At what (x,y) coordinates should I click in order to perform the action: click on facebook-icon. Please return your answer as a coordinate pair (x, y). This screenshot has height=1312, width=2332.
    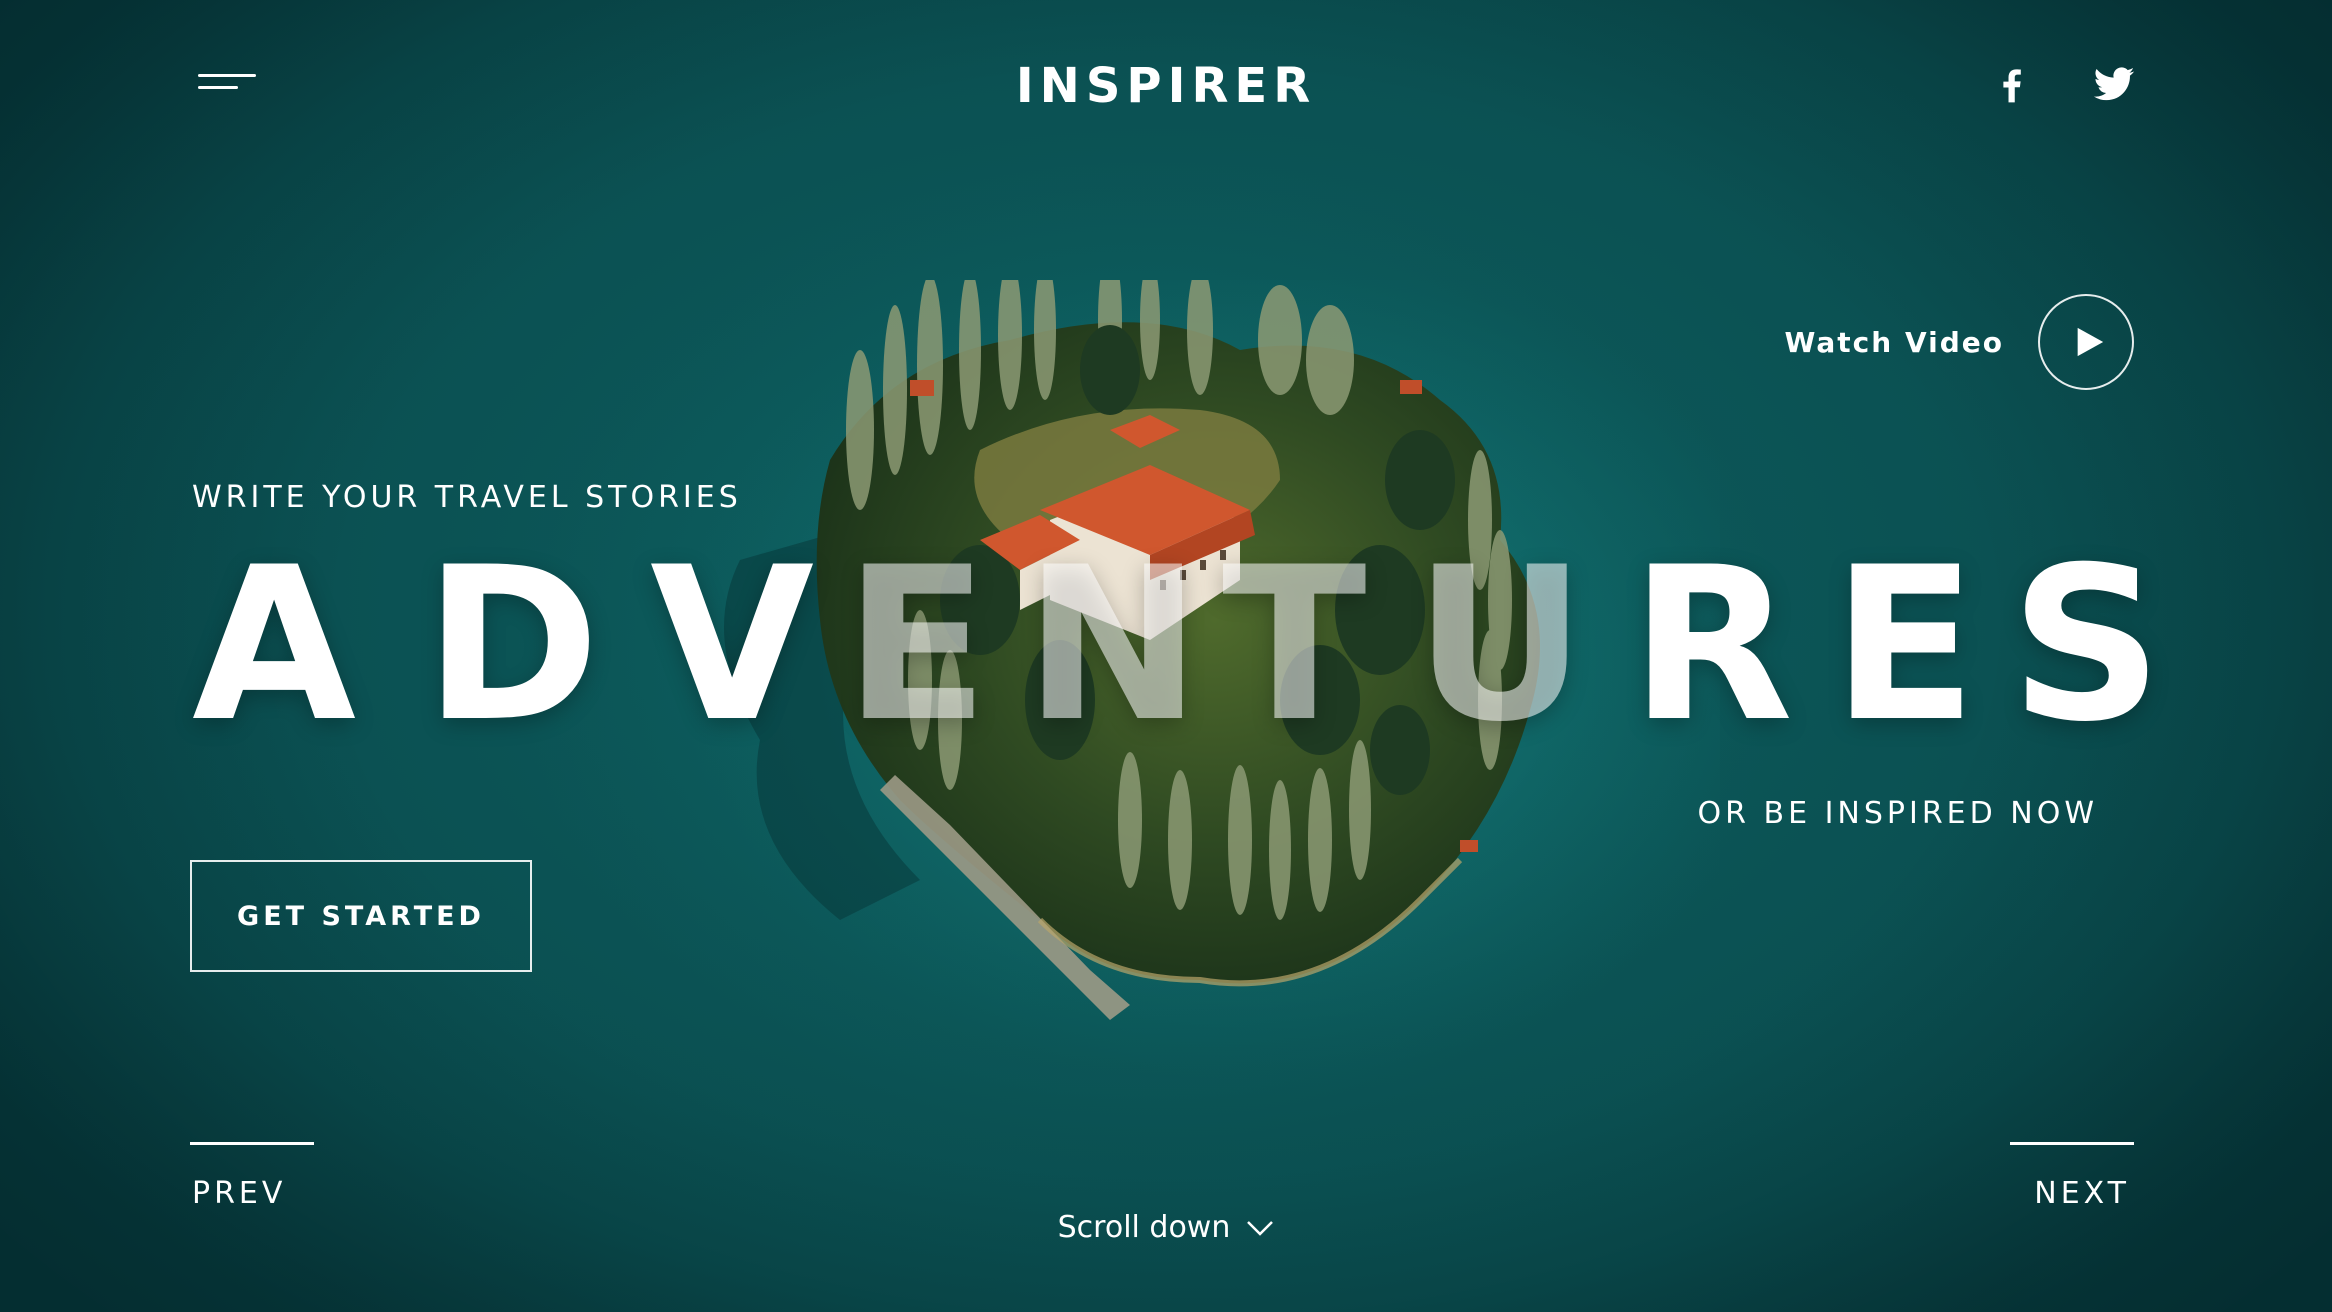
    Looking at the image, I should click on (2012, 86).